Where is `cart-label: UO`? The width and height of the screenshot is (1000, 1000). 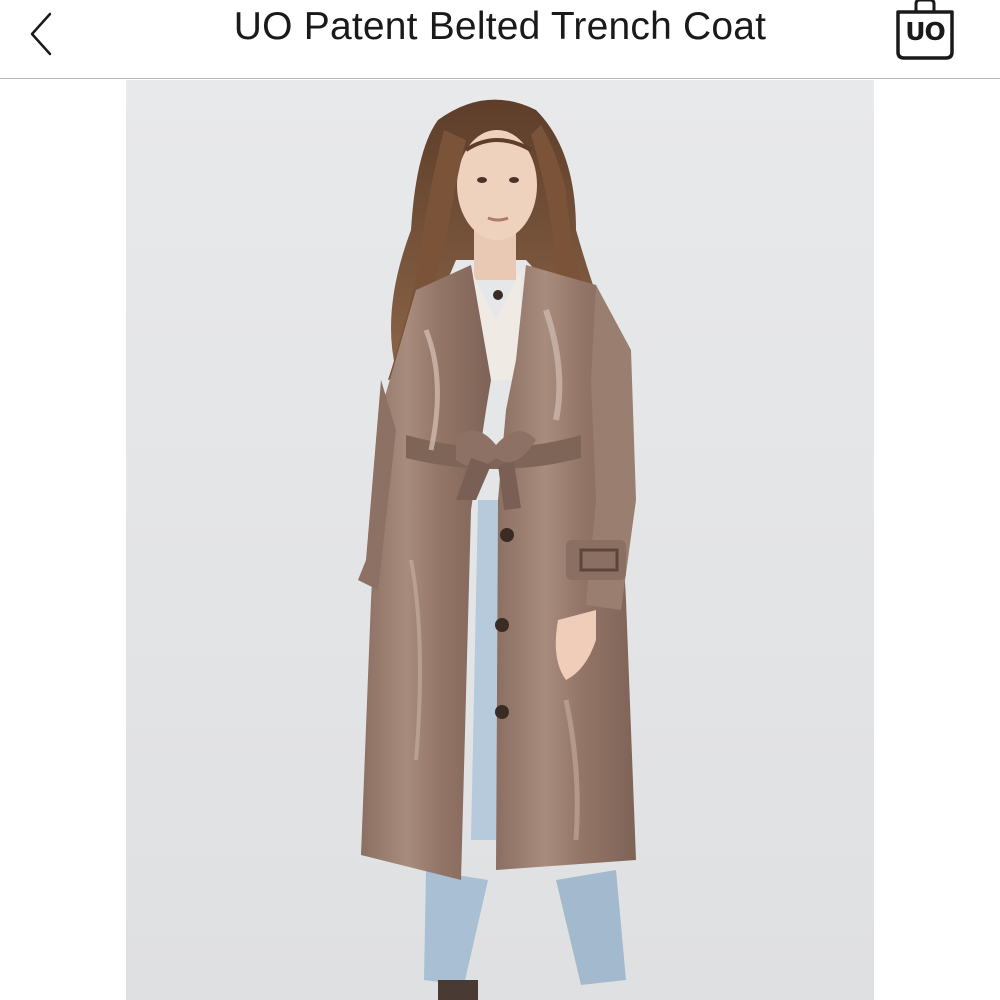
cart-label: UO is located at coordinates (925, 31).